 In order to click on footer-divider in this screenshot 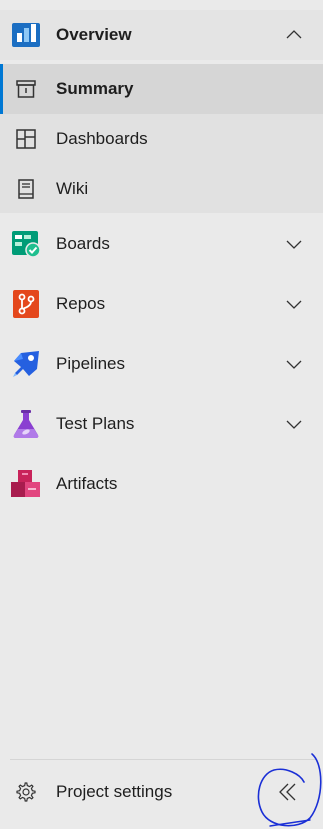, I will do `click(163, 759)`.